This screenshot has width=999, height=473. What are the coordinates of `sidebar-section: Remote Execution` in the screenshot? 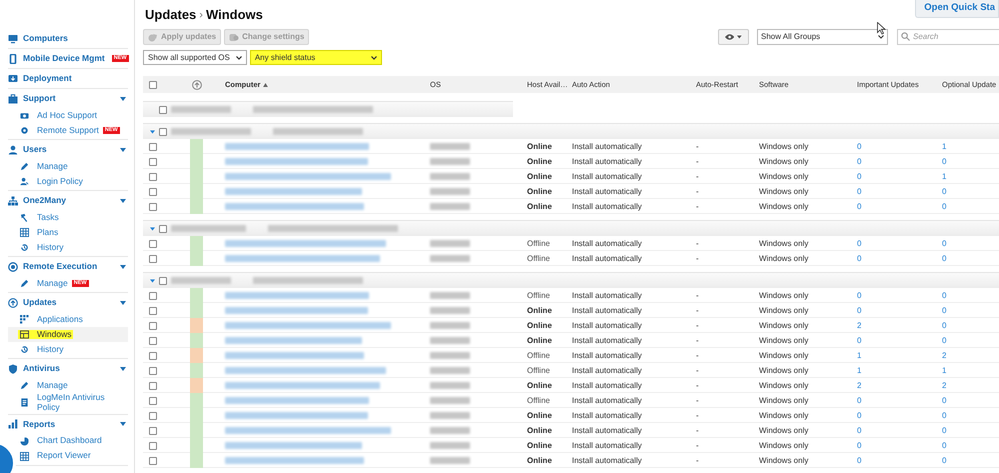 It's located at (68, 266).